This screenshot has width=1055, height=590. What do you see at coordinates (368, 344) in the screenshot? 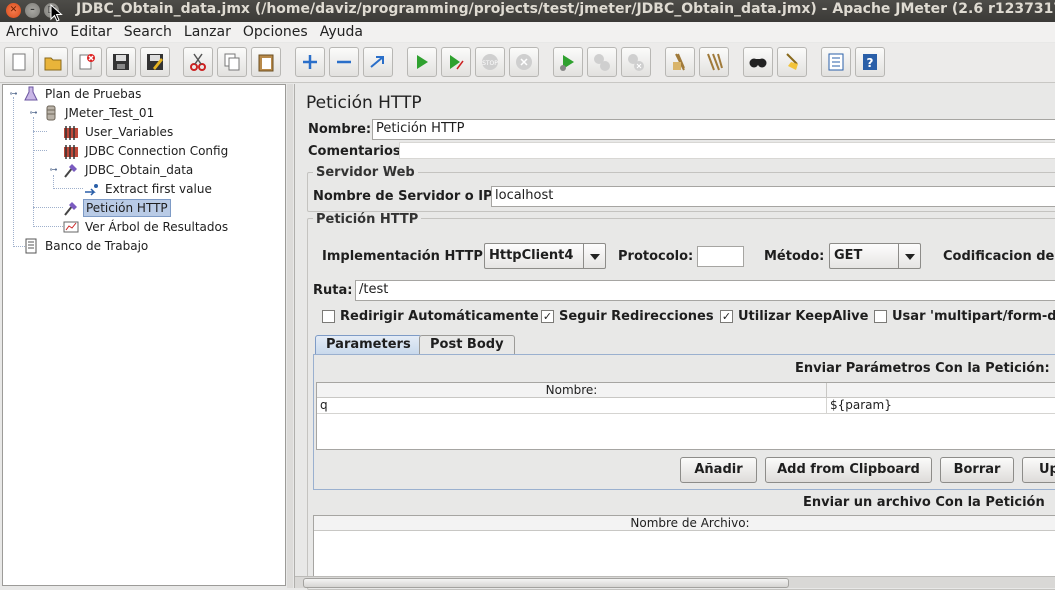
I see `tab-parameters: Parameters` at bounding box center [368, 344].